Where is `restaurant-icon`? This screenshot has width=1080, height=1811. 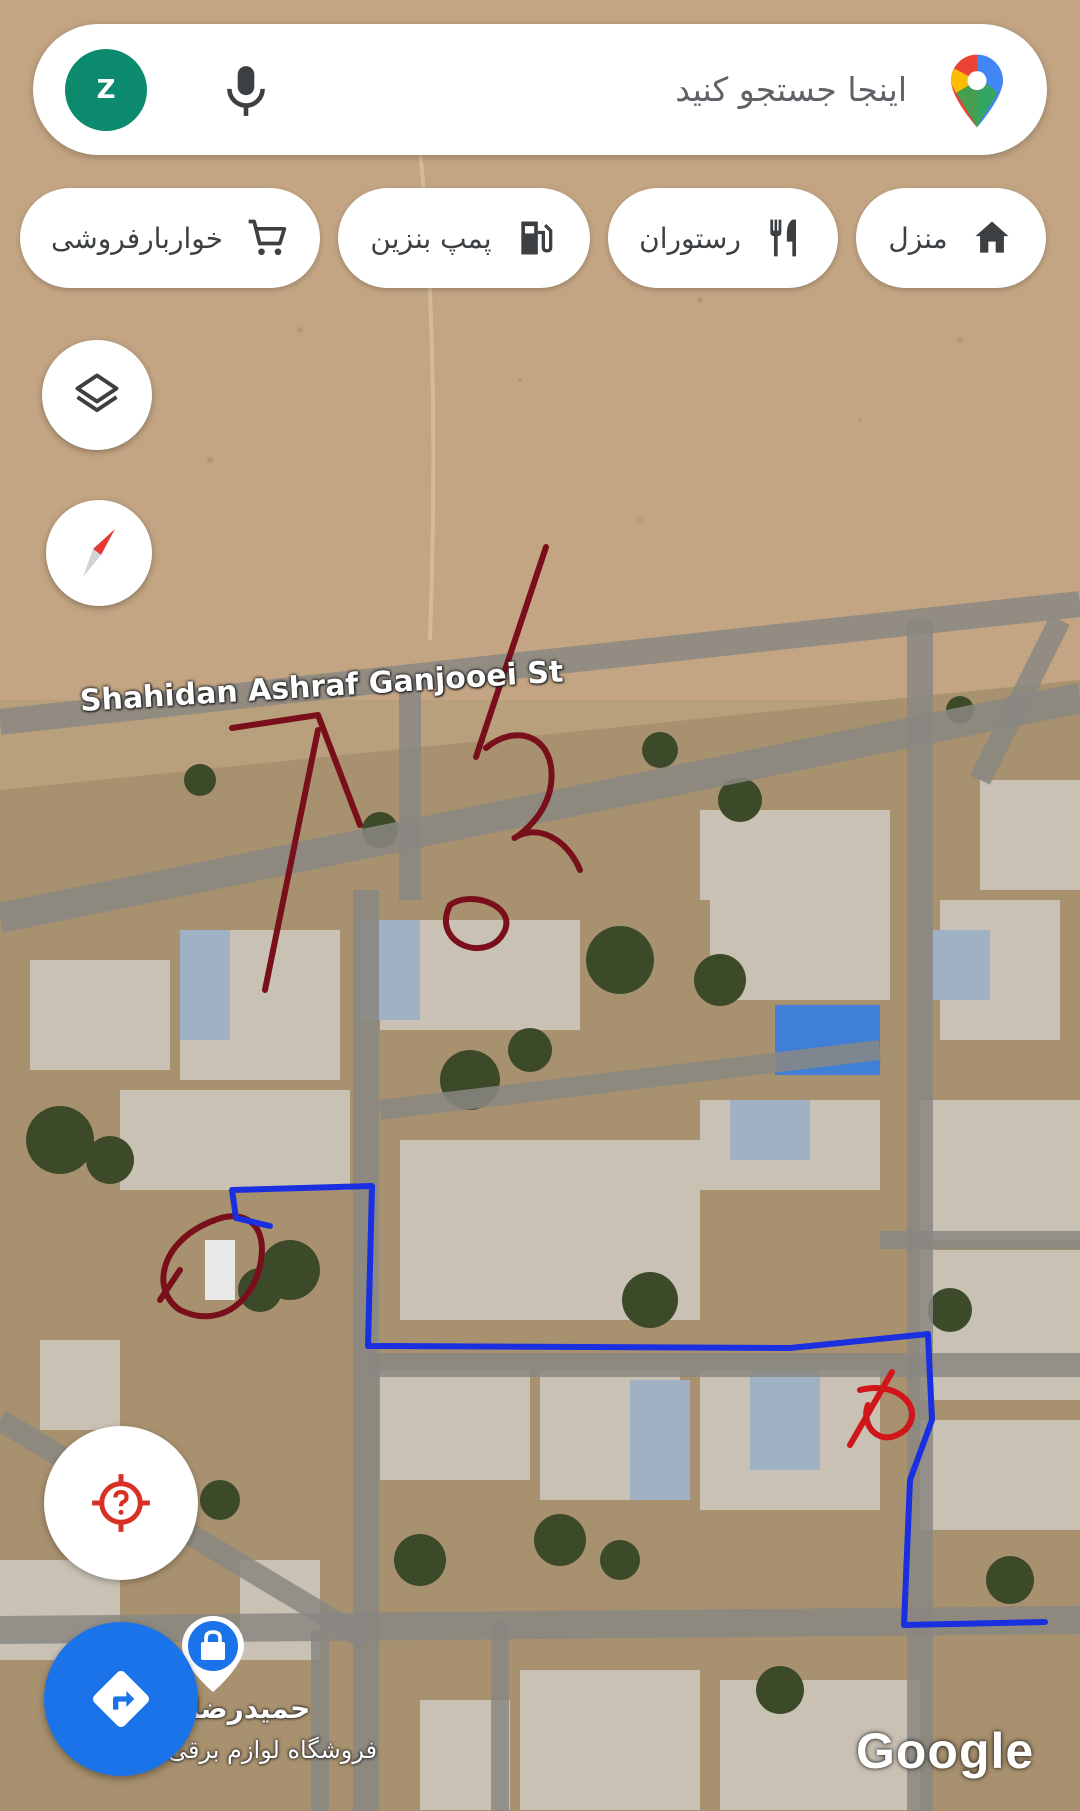
restaurant-icon is located at coordinates (783, 238).